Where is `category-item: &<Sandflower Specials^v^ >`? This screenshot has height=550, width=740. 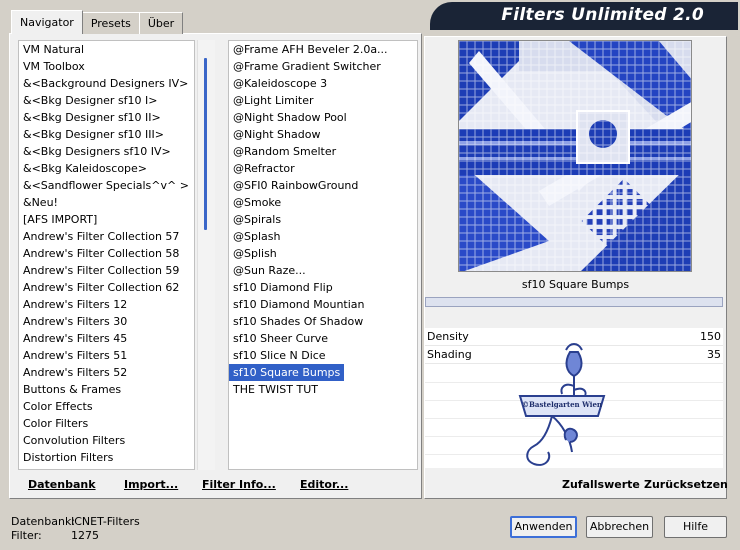
category-item: &<Sandflower Specials^v^ > is located at coordinates (106, 185).